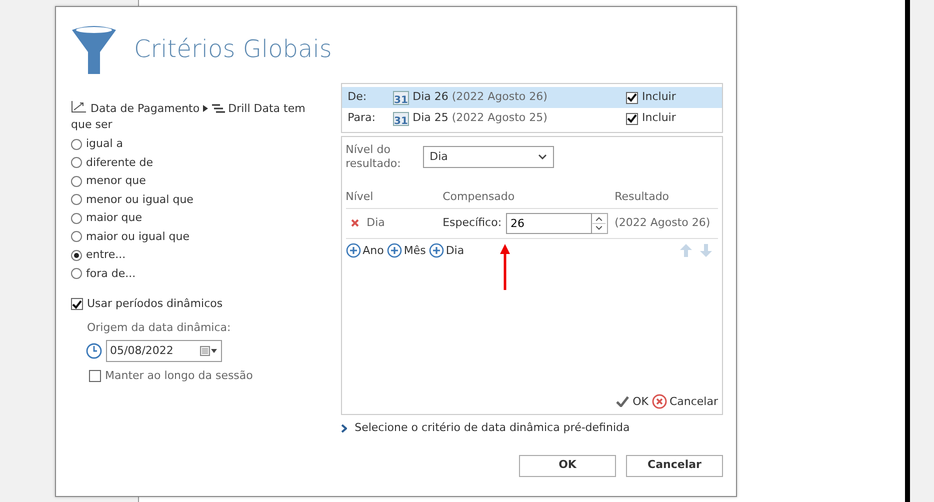  What do you see at coordinates (205, 108) in the screenshot?
I see `triangle-icon` at bounding box center [205, 108].